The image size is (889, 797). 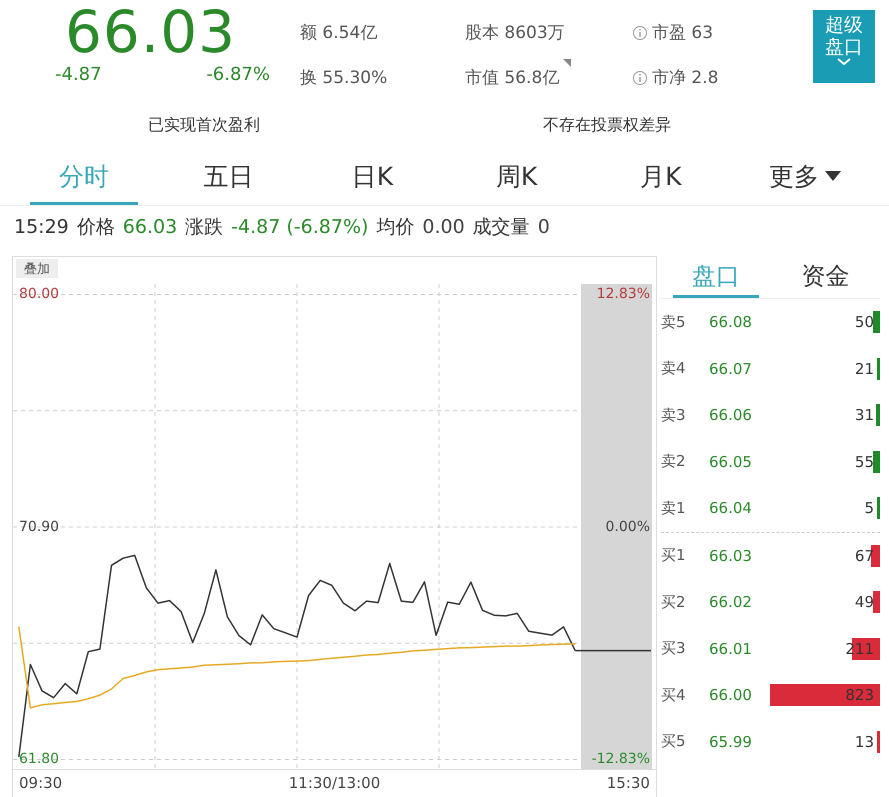 I want to click on stat-text: 换 55.30%, so click(x=344, y=78).